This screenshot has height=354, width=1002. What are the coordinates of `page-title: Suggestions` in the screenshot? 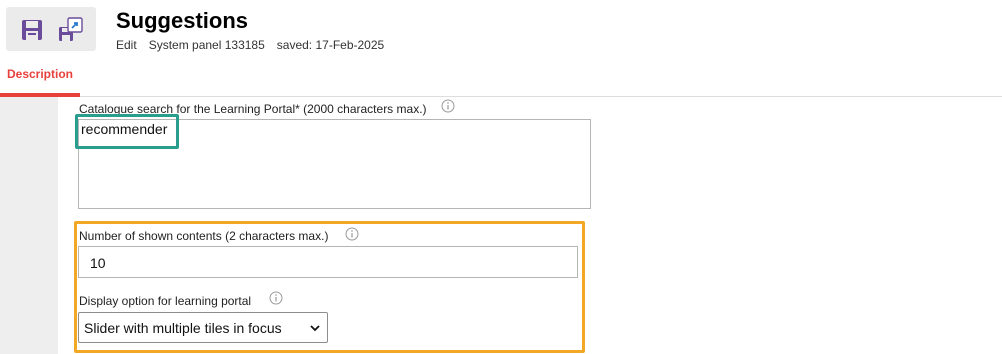 It's located at (182, 20).